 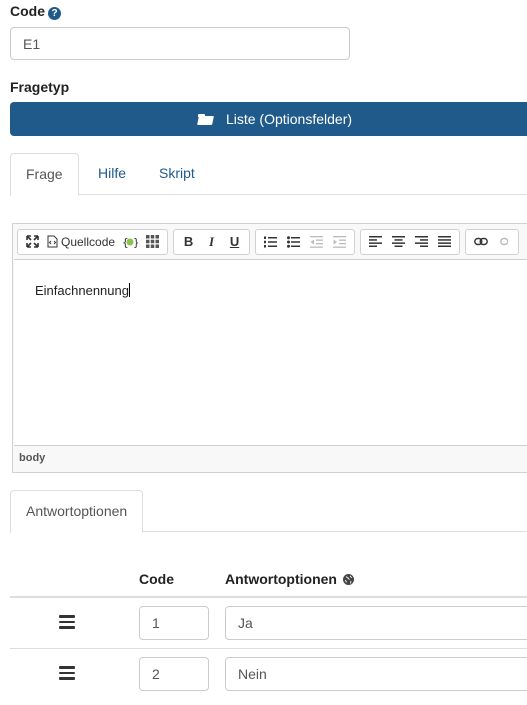 I want to click on code-label-text: Code, so click(x=27, y=11).